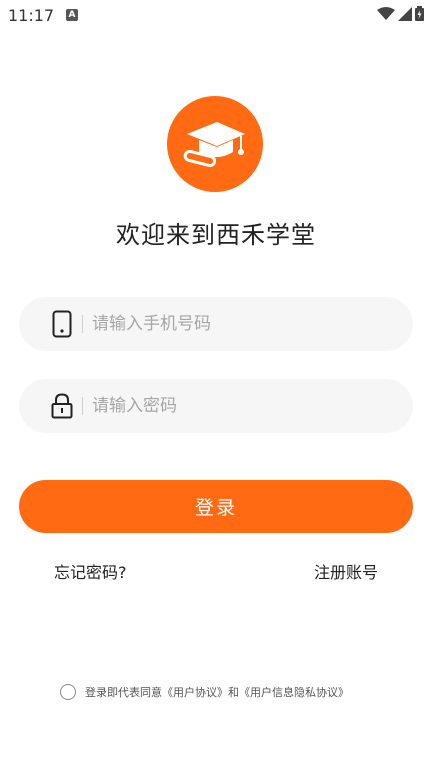  I want to click on notification-a-icon: A, so click(72, 15).